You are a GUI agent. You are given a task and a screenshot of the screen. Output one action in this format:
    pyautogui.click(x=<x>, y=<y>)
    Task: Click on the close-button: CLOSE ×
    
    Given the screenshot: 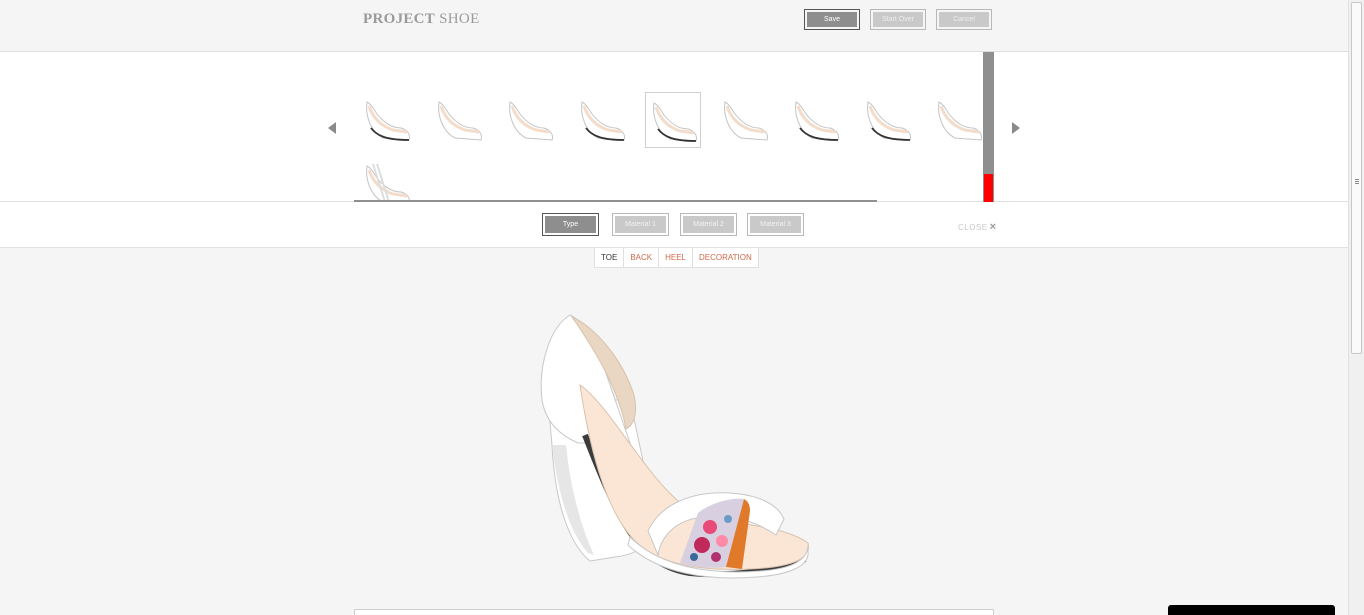 What is the action you would take?
    pyautogui.click(x=977, y=227)
    